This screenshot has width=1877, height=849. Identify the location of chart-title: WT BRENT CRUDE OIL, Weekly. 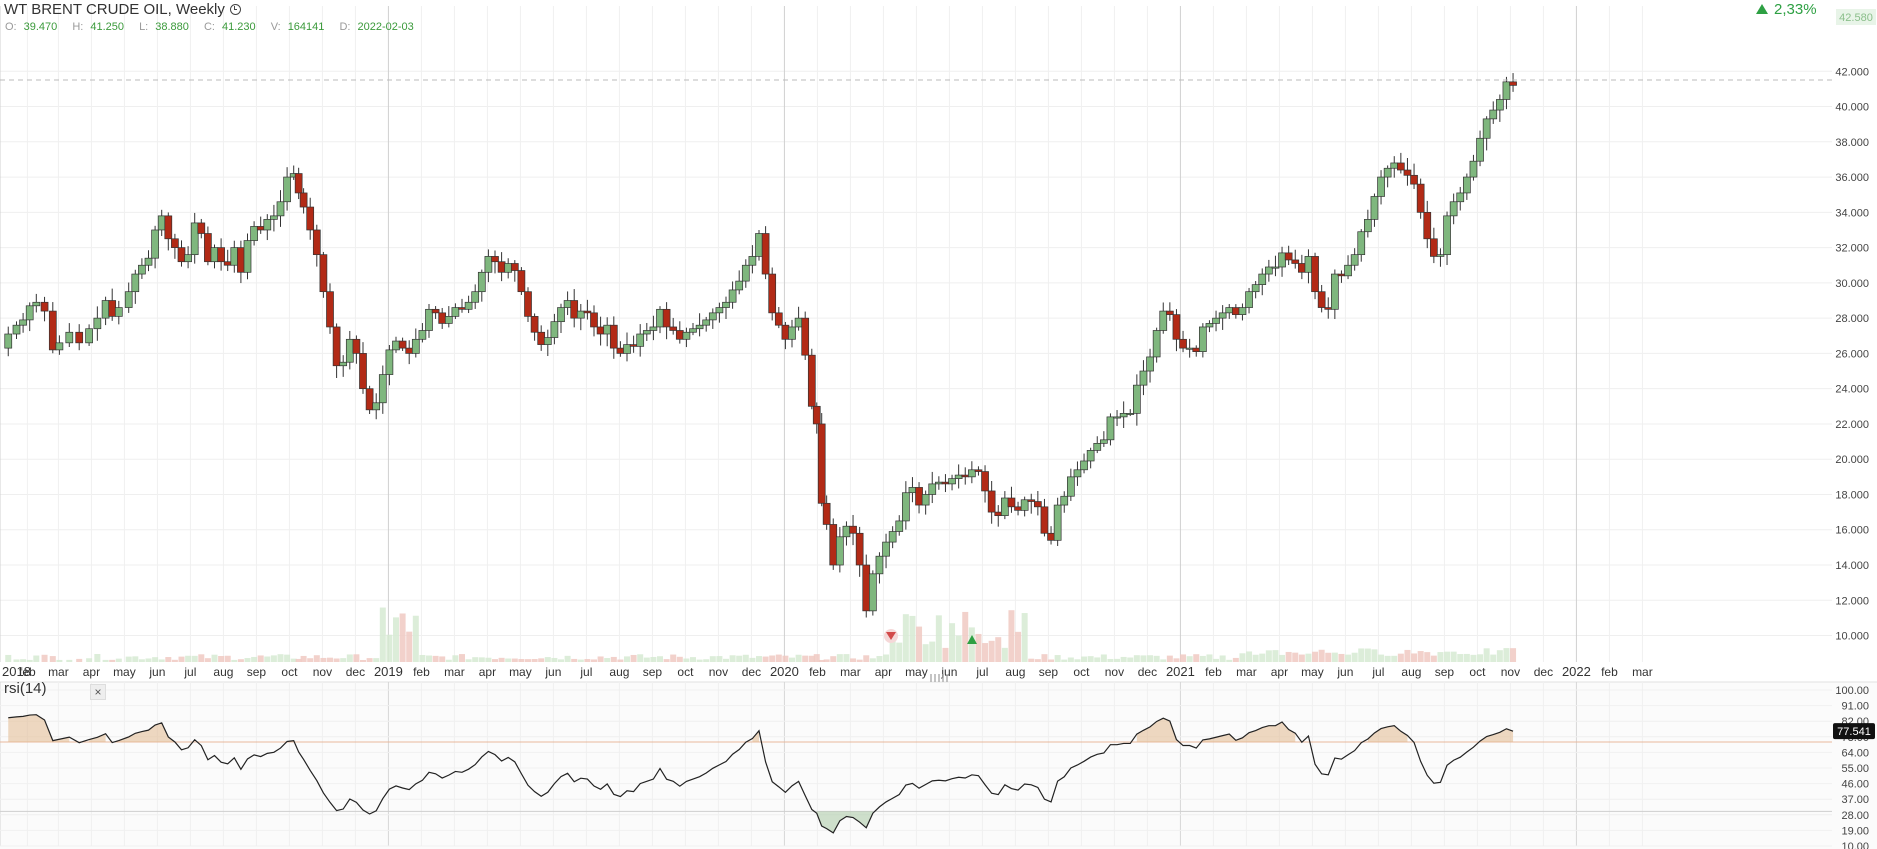
(122, 9).